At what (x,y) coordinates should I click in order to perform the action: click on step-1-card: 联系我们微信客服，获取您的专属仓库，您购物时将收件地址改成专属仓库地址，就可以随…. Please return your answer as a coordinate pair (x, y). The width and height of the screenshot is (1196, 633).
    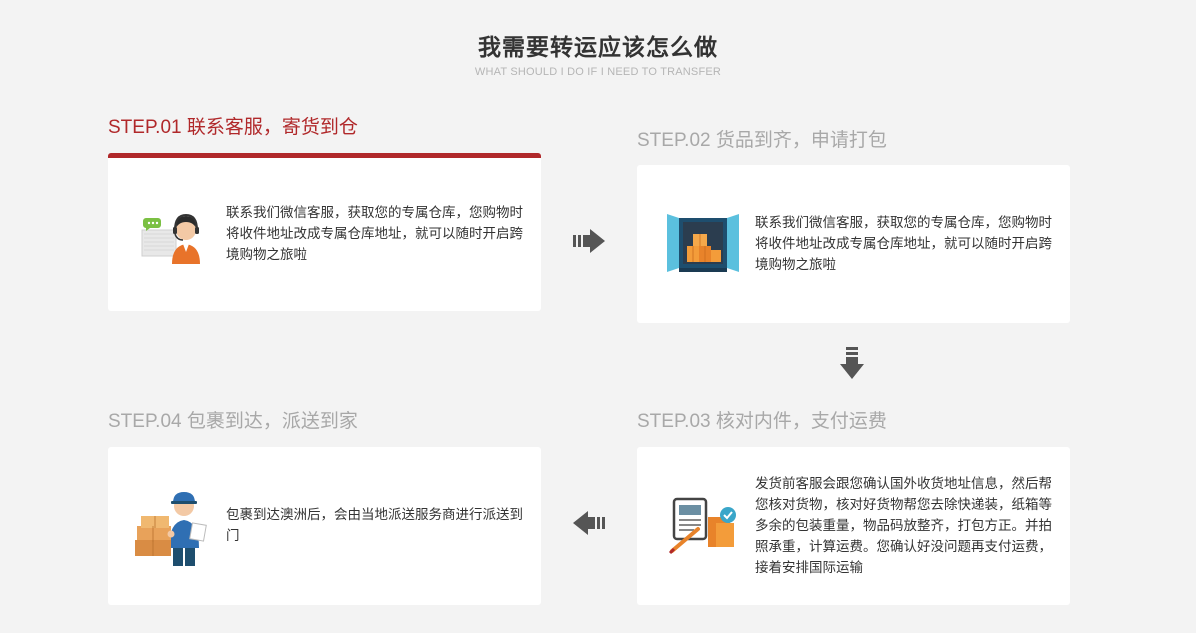
    Looking at the image, I should click on (324, 232).